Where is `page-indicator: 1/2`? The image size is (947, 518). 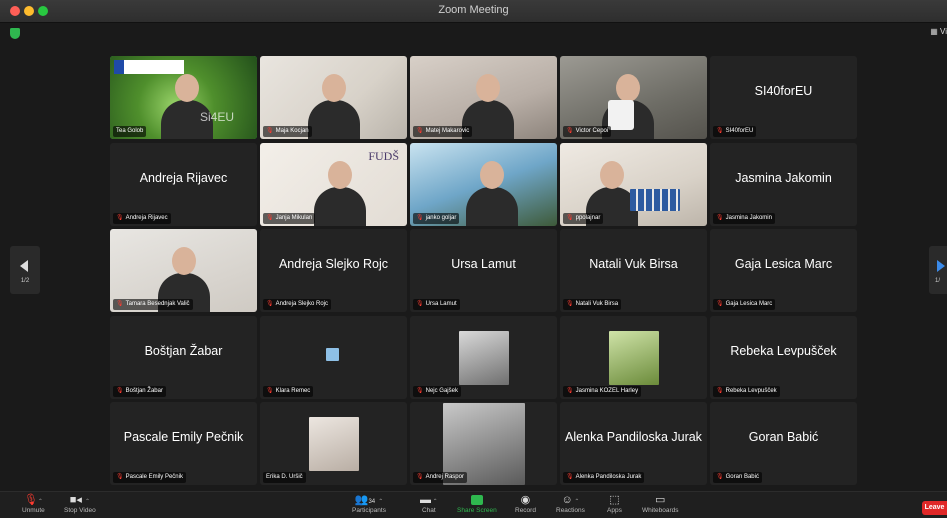 page-indicator: 1/2 is located at coordinates (25, 281).